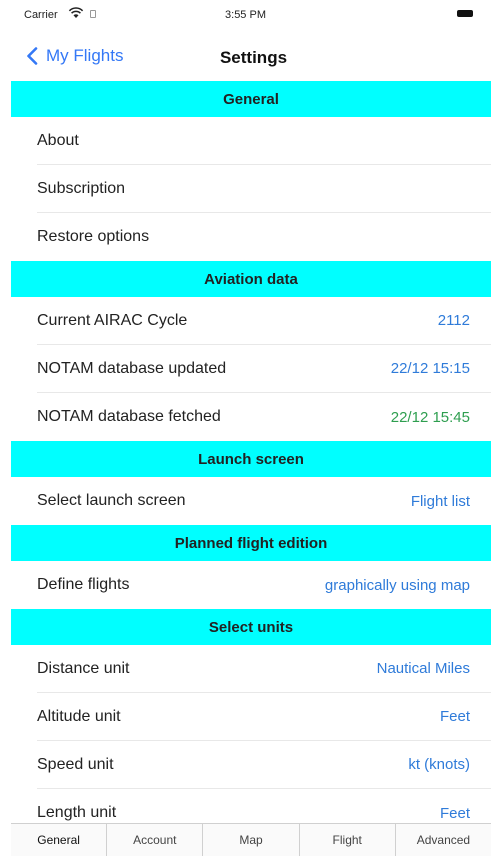 The height and width of the screenshot is (856, 491). I want to click on row-notam-fetched: NOTAM database fetched 22/12 15:45, so click(264, 417).